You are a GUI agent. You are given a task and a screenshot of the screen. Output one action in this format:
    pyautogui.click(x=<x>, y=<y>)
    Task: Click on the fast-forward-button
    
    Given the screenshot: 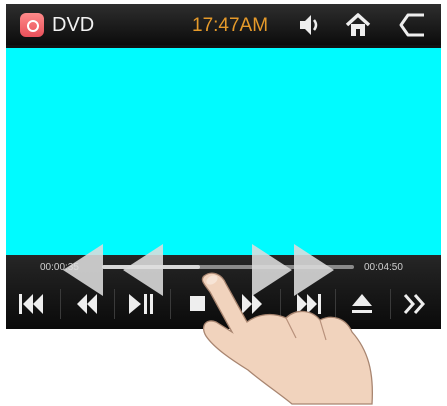 What is the action you would take?
    pyautogui.click(x=252, y=304)
    